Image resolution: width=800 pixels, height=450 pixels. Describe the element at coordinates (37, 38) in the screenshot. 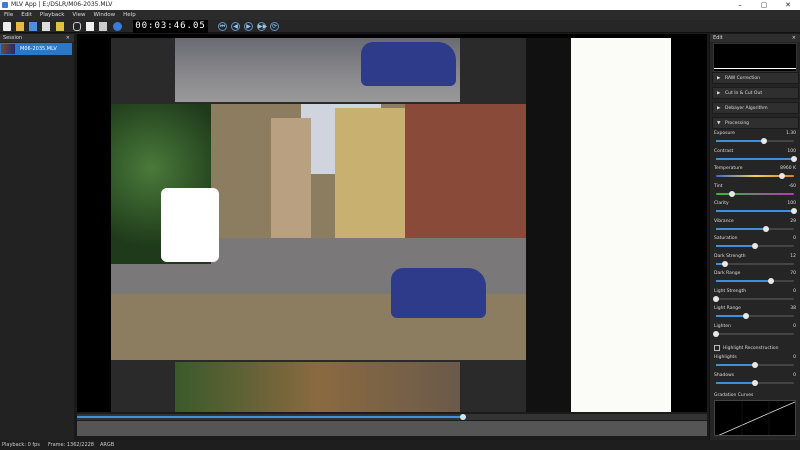

I see `session-header: Session ×` at that location.